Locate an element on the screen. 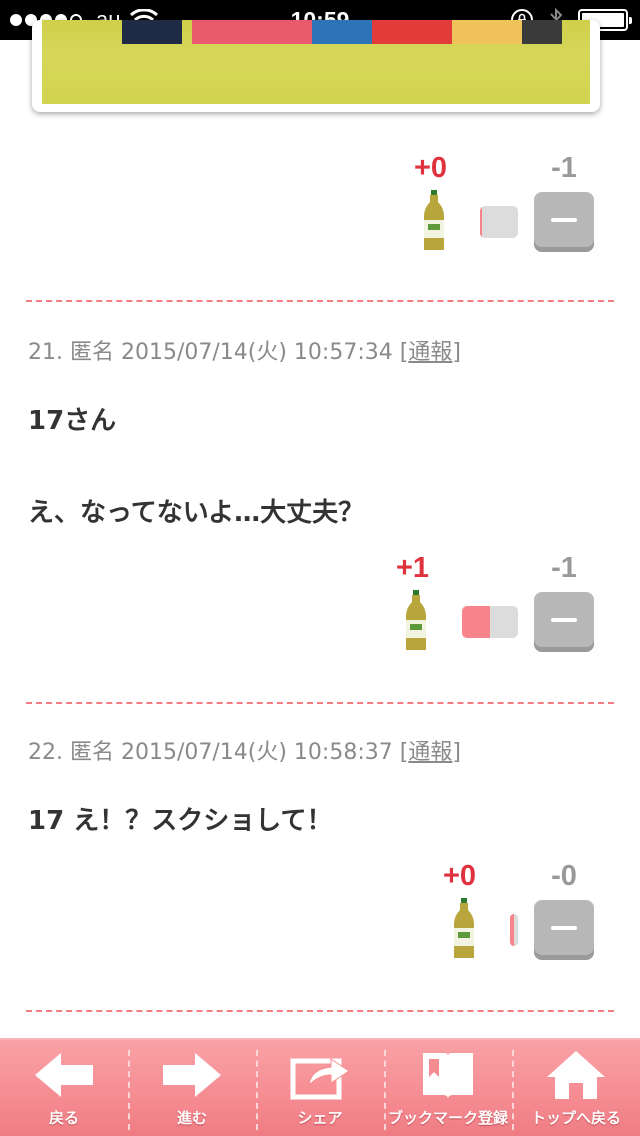  comment-body-line: 17さん is located at coordinates (72, 421).